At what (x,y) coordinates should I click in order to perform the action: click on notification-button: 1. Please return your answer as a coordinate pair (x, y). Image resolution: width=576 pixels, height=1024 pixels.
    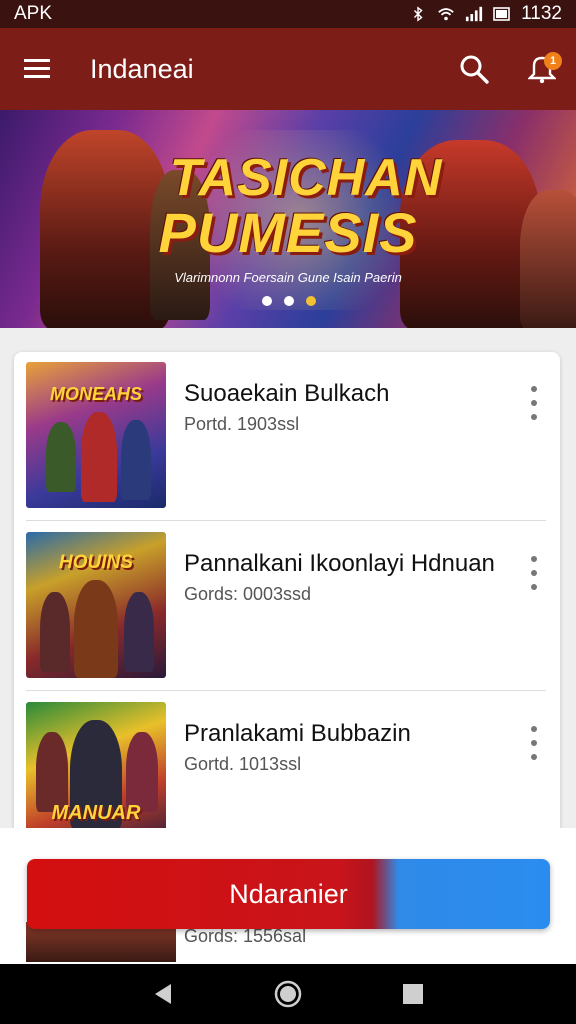
    Looking at the image, I should click on (542, 69).